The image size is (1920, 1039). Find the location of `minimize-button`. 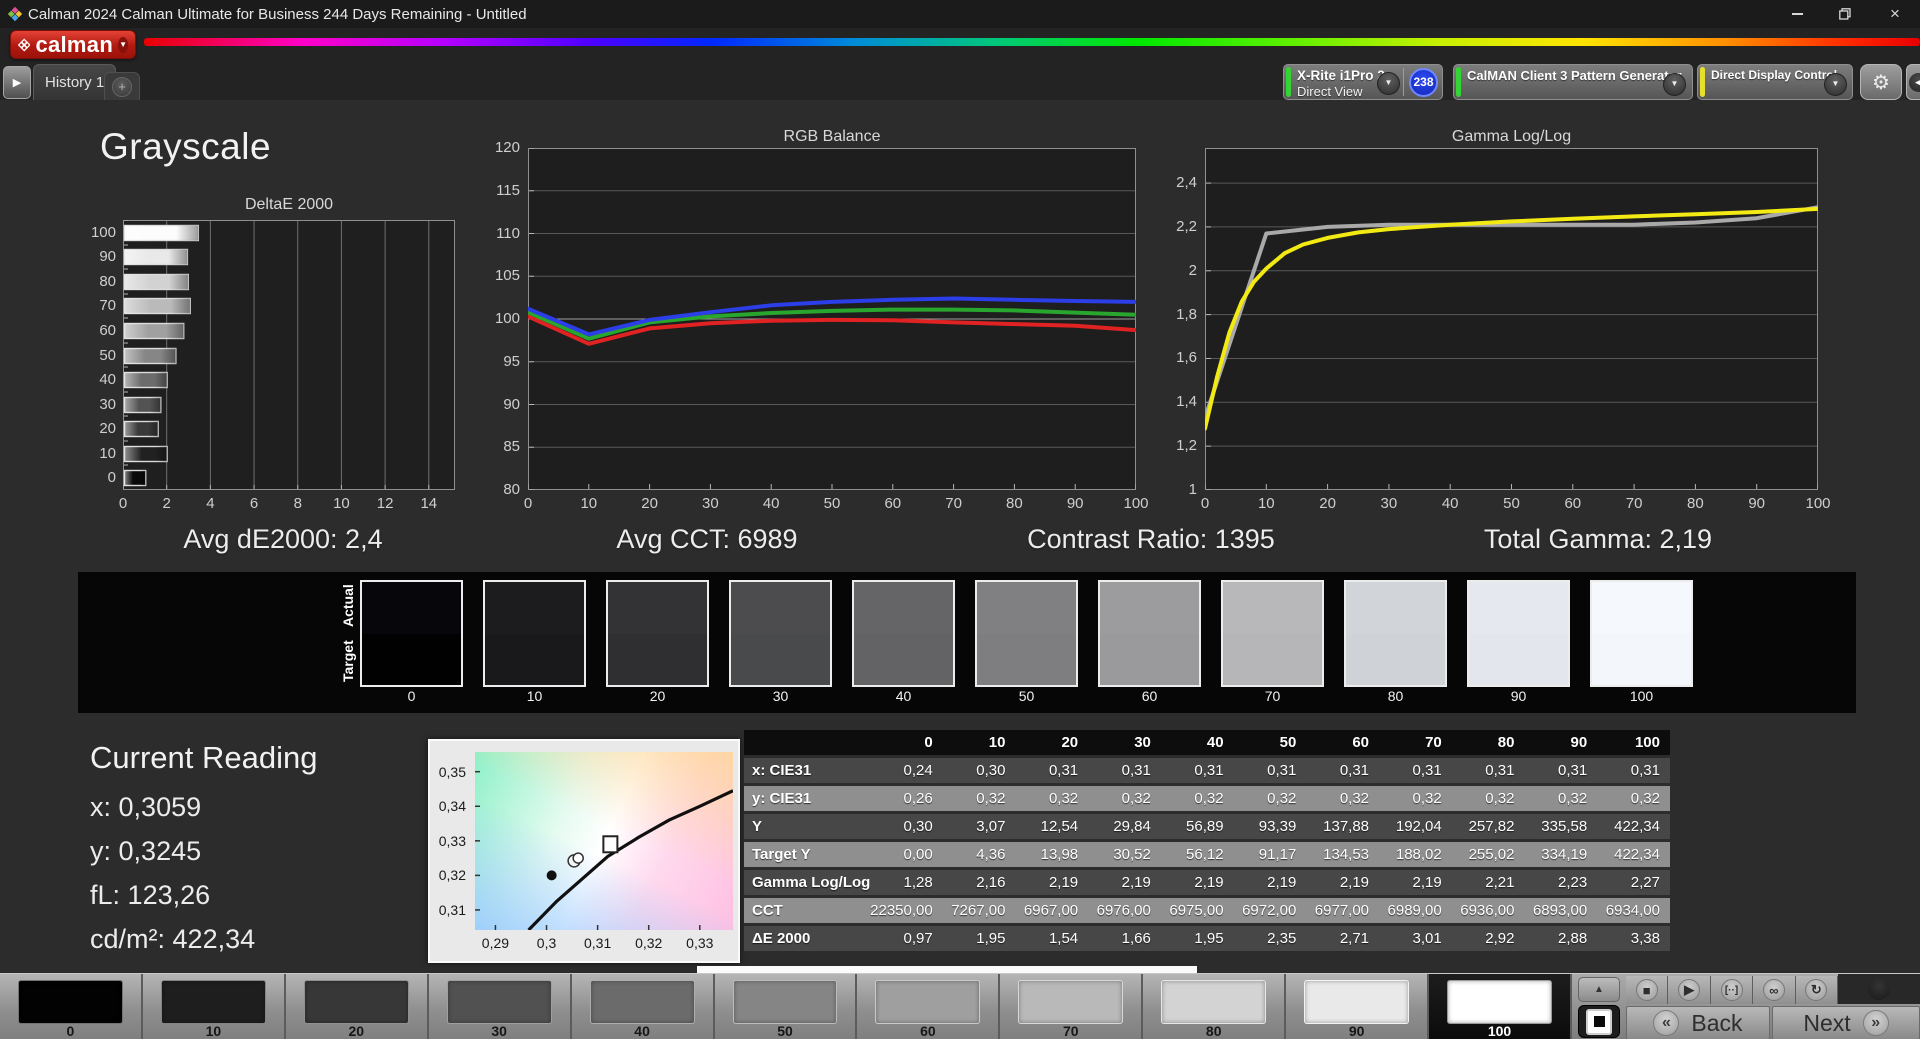

minimize-button is located at coordinates (1797, 14).